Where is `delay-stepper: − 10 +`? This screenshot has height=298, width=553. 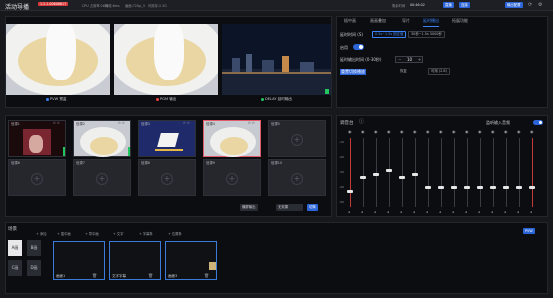 delay-stepper: − 10 + is located at coordinates (409, 59).